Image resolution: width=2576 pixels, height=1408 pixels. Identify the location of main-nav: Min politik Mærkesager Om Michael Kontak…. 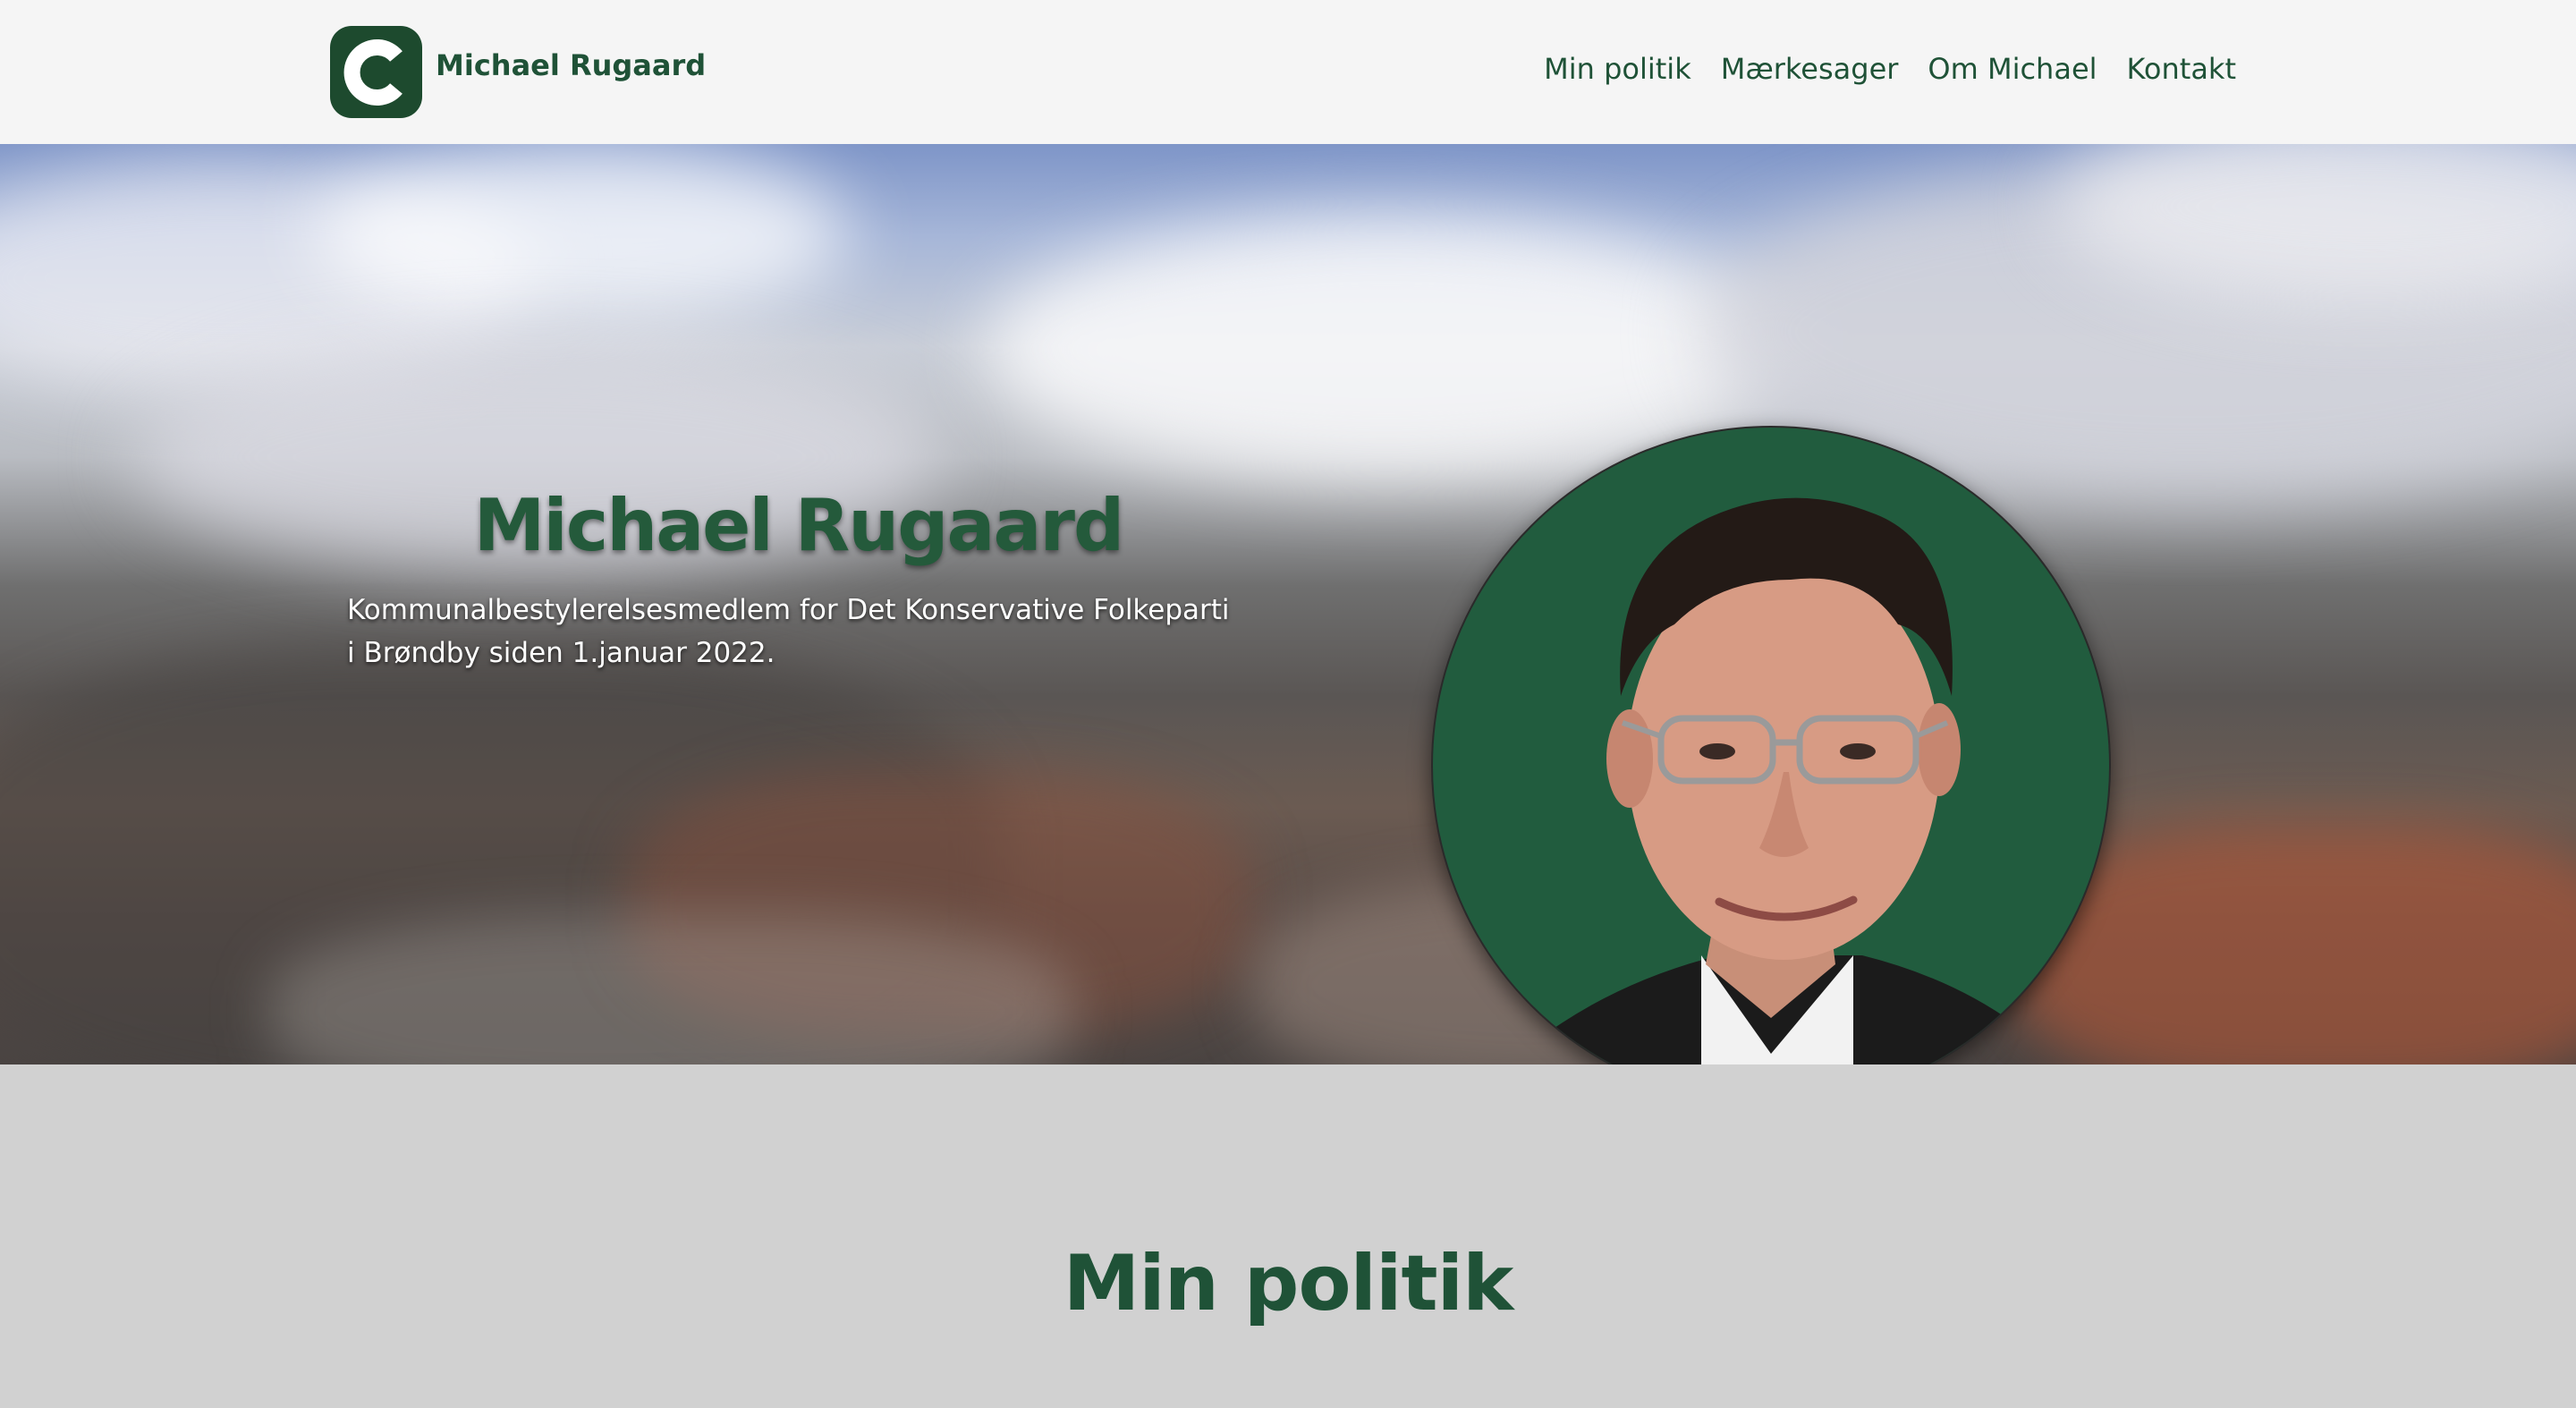
(1890, 69).